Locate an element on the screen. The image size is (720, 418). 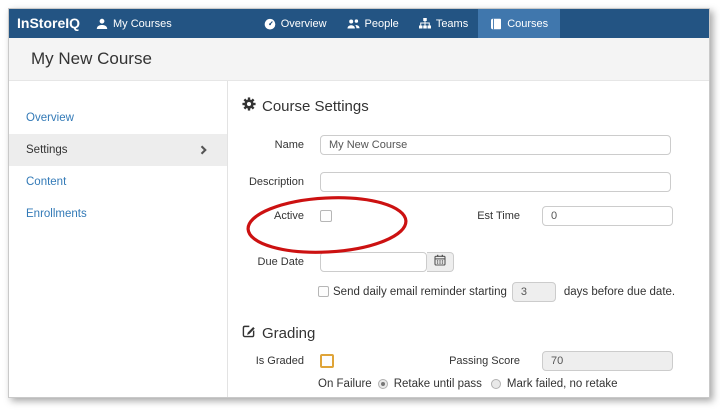
is-graded-row: Is Graded Passing Score is located at coordinates (466, 361).